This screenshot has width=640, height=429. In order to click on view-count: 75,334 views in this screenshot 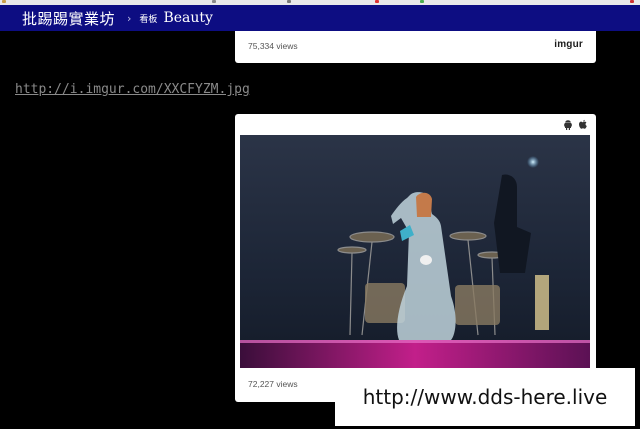, I will do `click(273, 46)`.